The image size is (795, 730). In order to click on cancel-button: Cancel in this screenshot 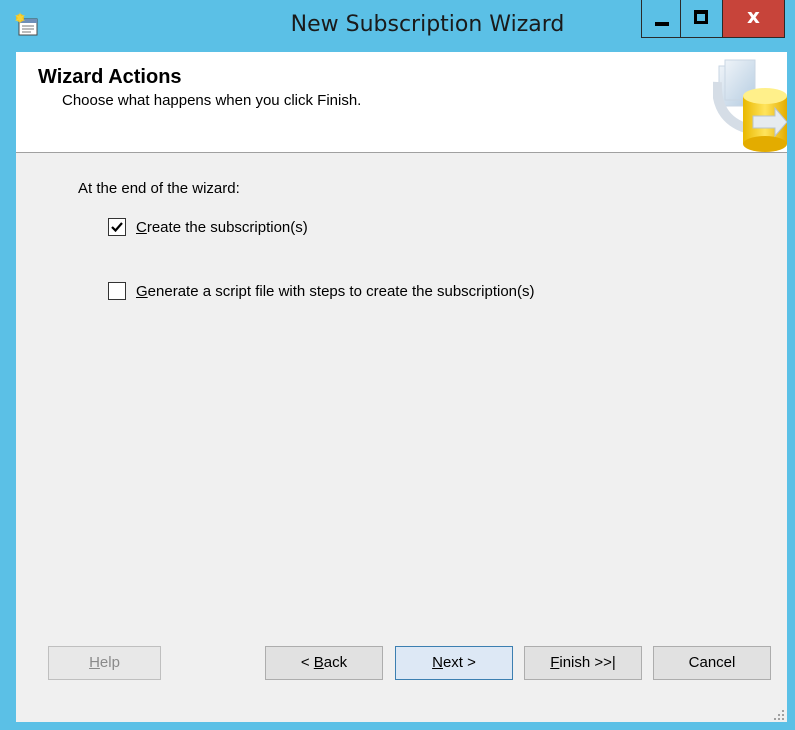, I will do `click(712, 663)`.